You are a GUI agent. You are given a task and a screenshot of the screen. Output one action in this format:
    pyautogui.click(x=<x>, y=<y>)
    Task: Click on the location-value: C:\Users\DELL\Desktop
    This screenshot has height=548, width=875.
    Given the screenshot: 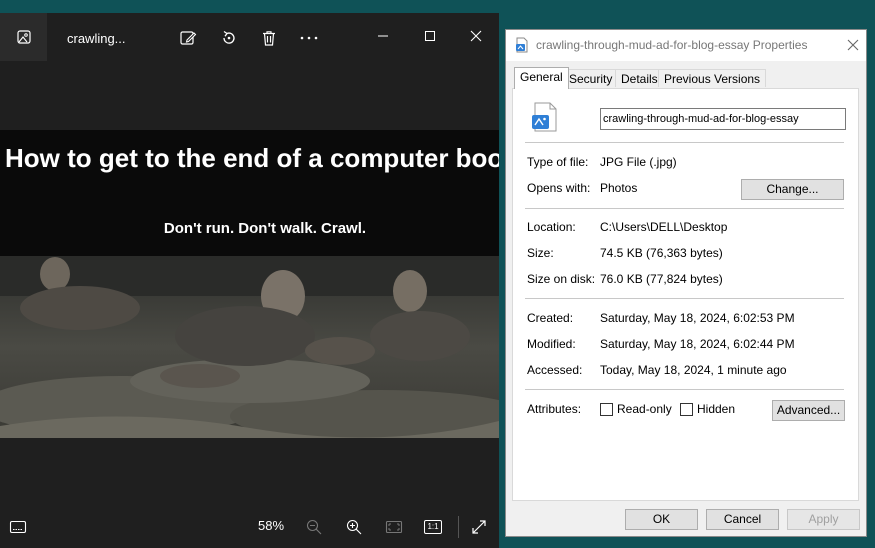 What is the action you would take?
    pyautogui.click(x=664, y=227)
    